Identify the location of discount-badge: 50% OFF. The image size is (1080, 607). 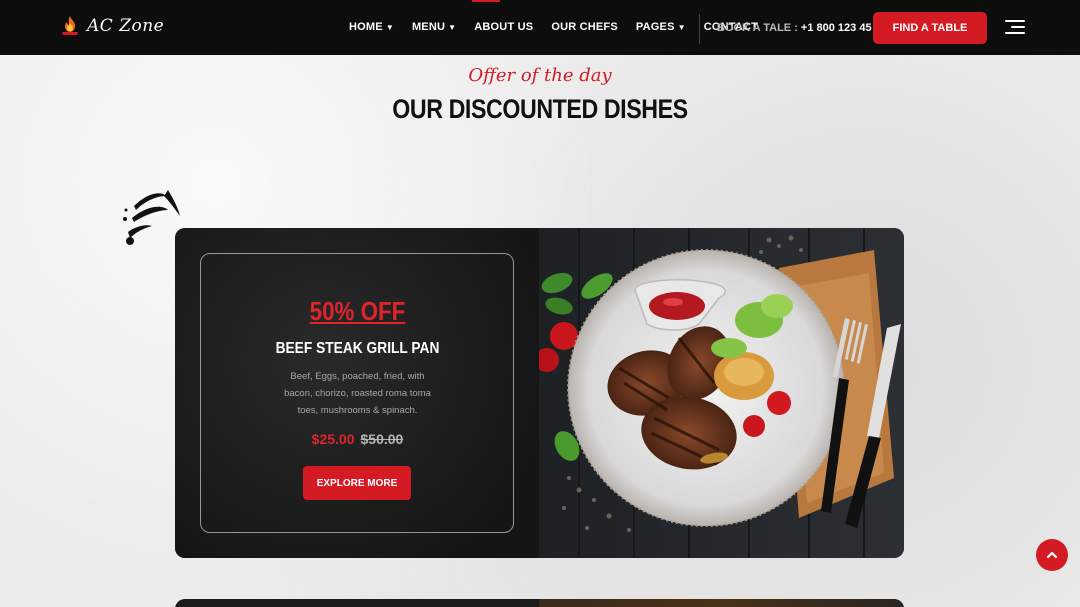
(357, 311).